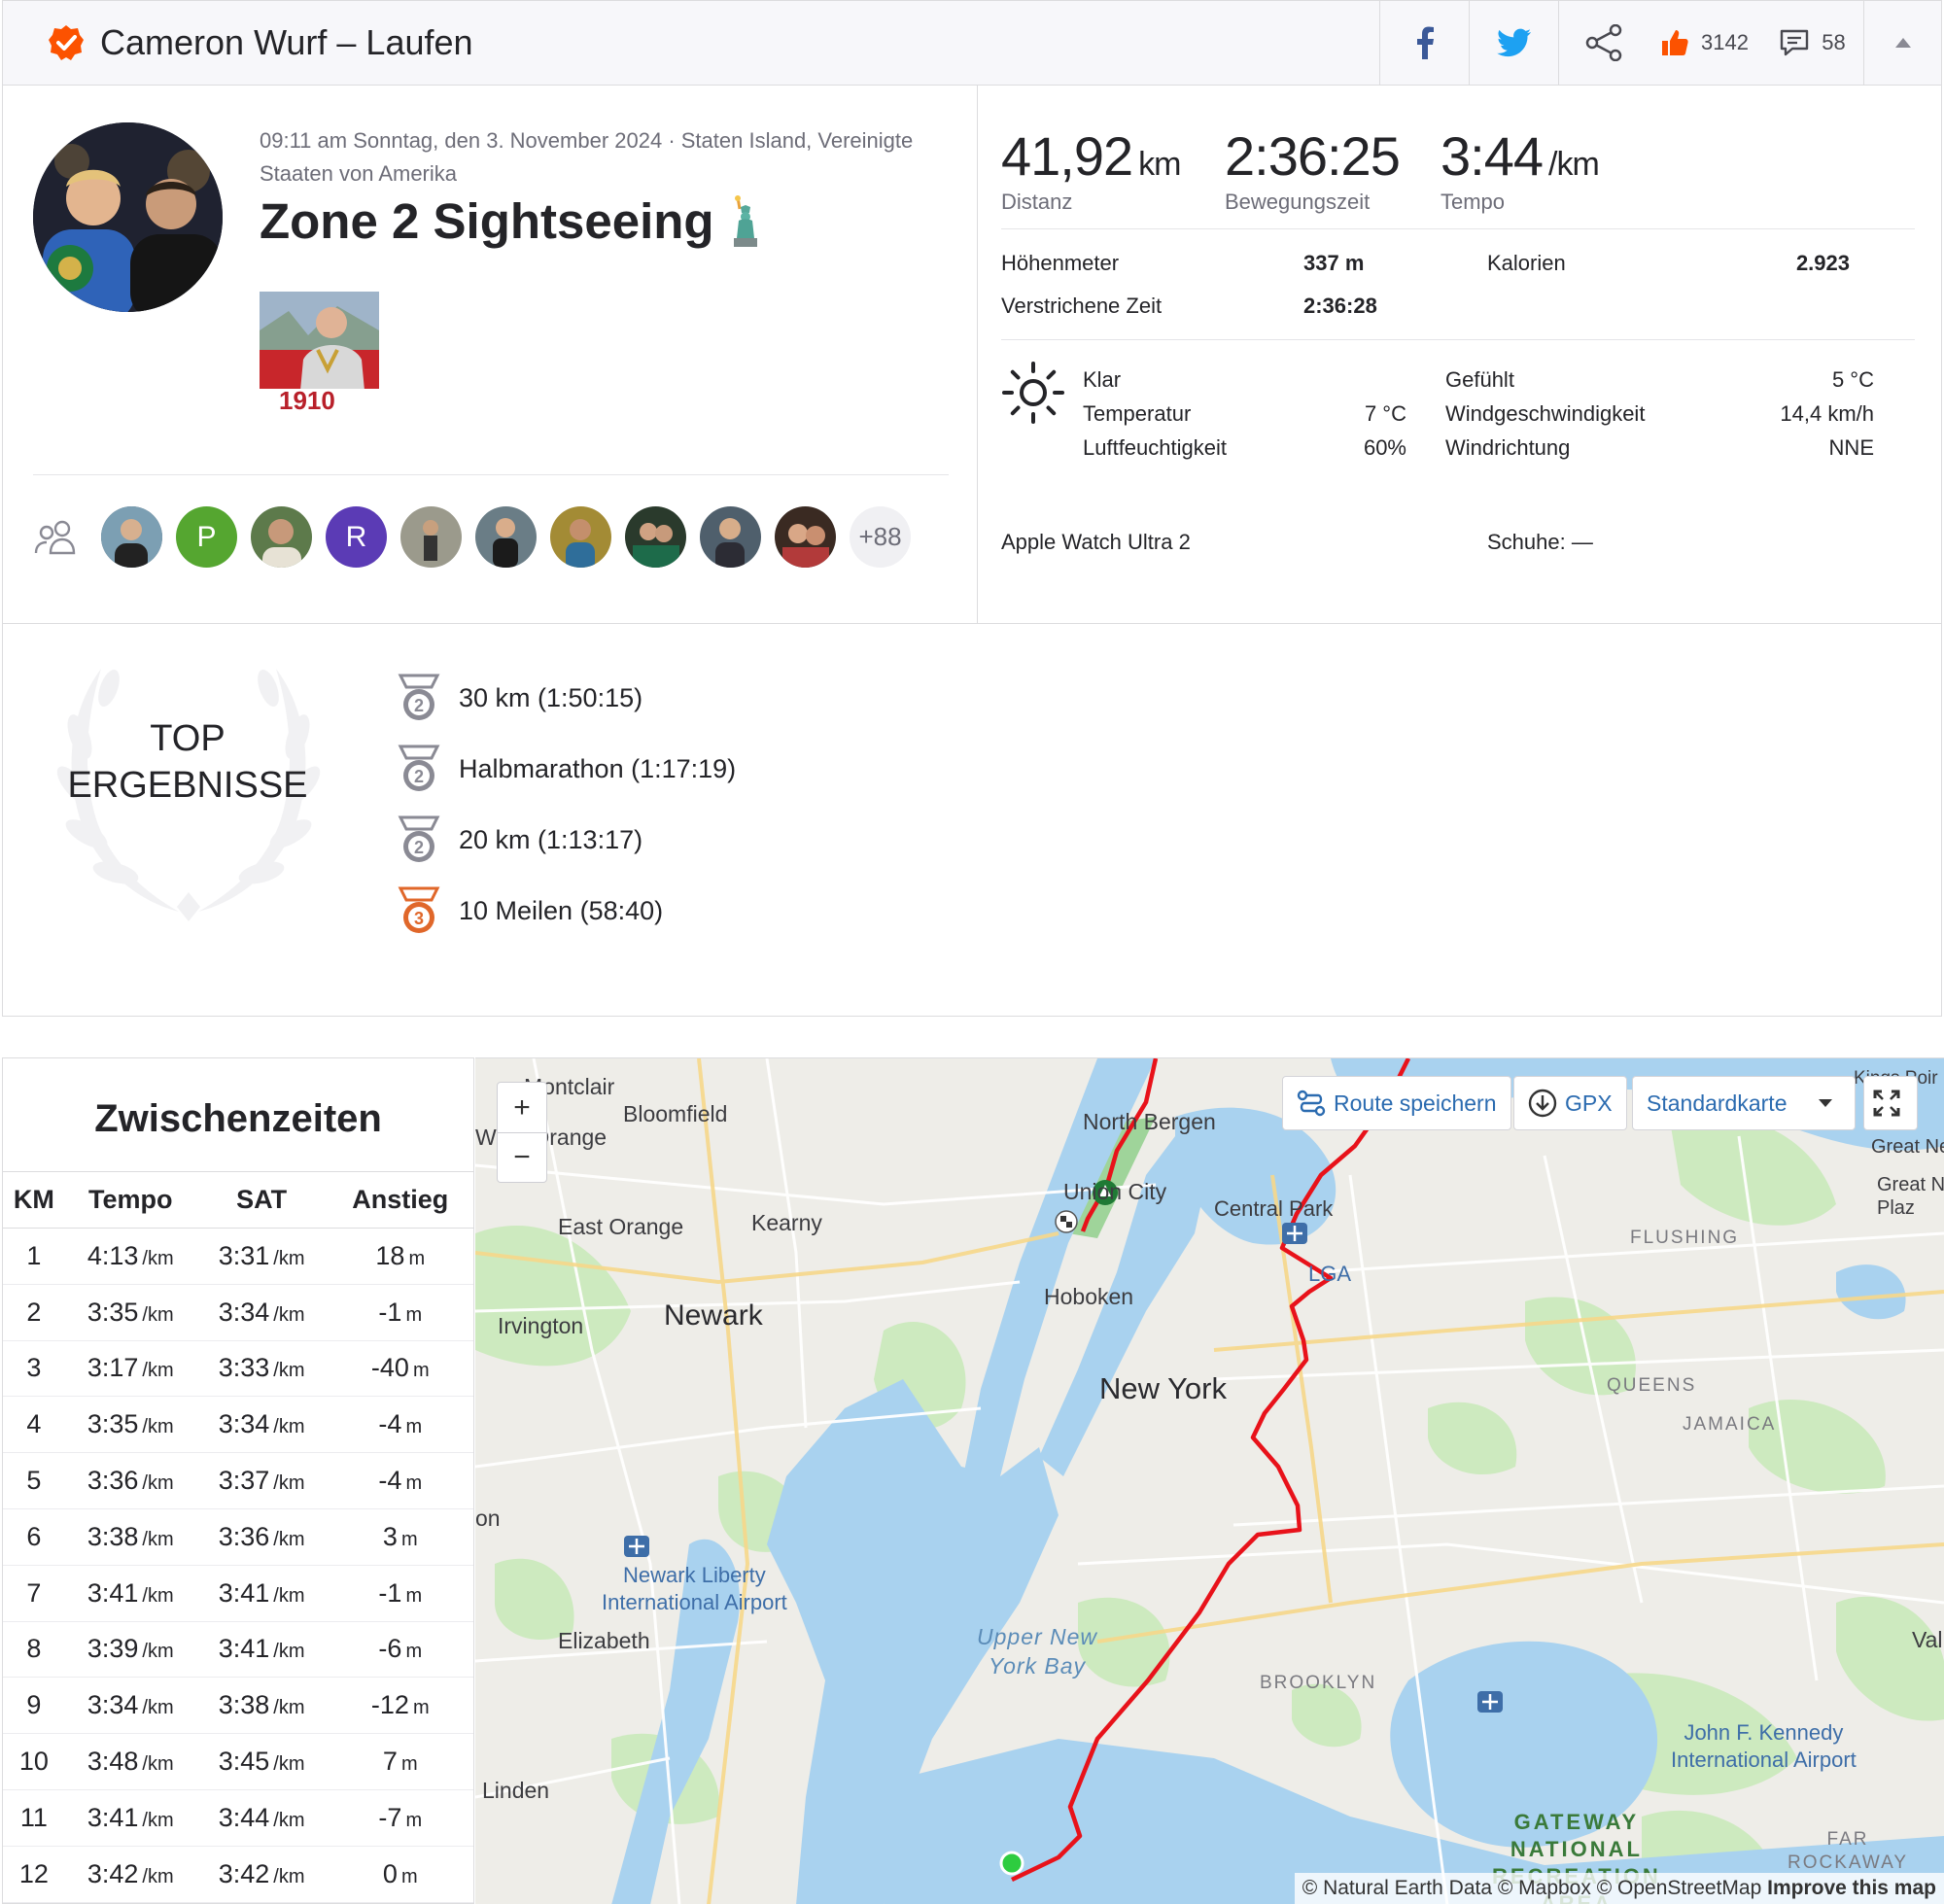 The image size is (1944, 1904). What do you see at coordinates (34, 1481) in the screenshot?
I see `split-km-value: 5` at bounding box center [34, 1481].